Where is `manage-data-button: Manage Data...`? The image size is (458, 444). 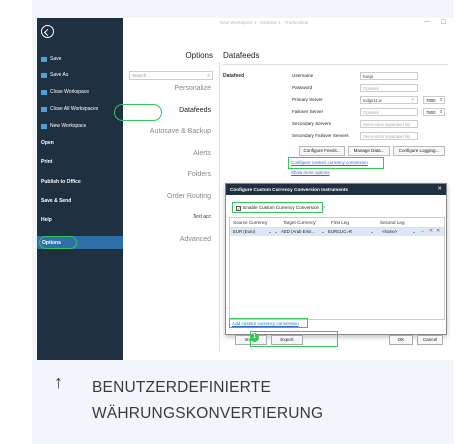 manage-data-button: Manage Data... is located at coordinates (369, 151).